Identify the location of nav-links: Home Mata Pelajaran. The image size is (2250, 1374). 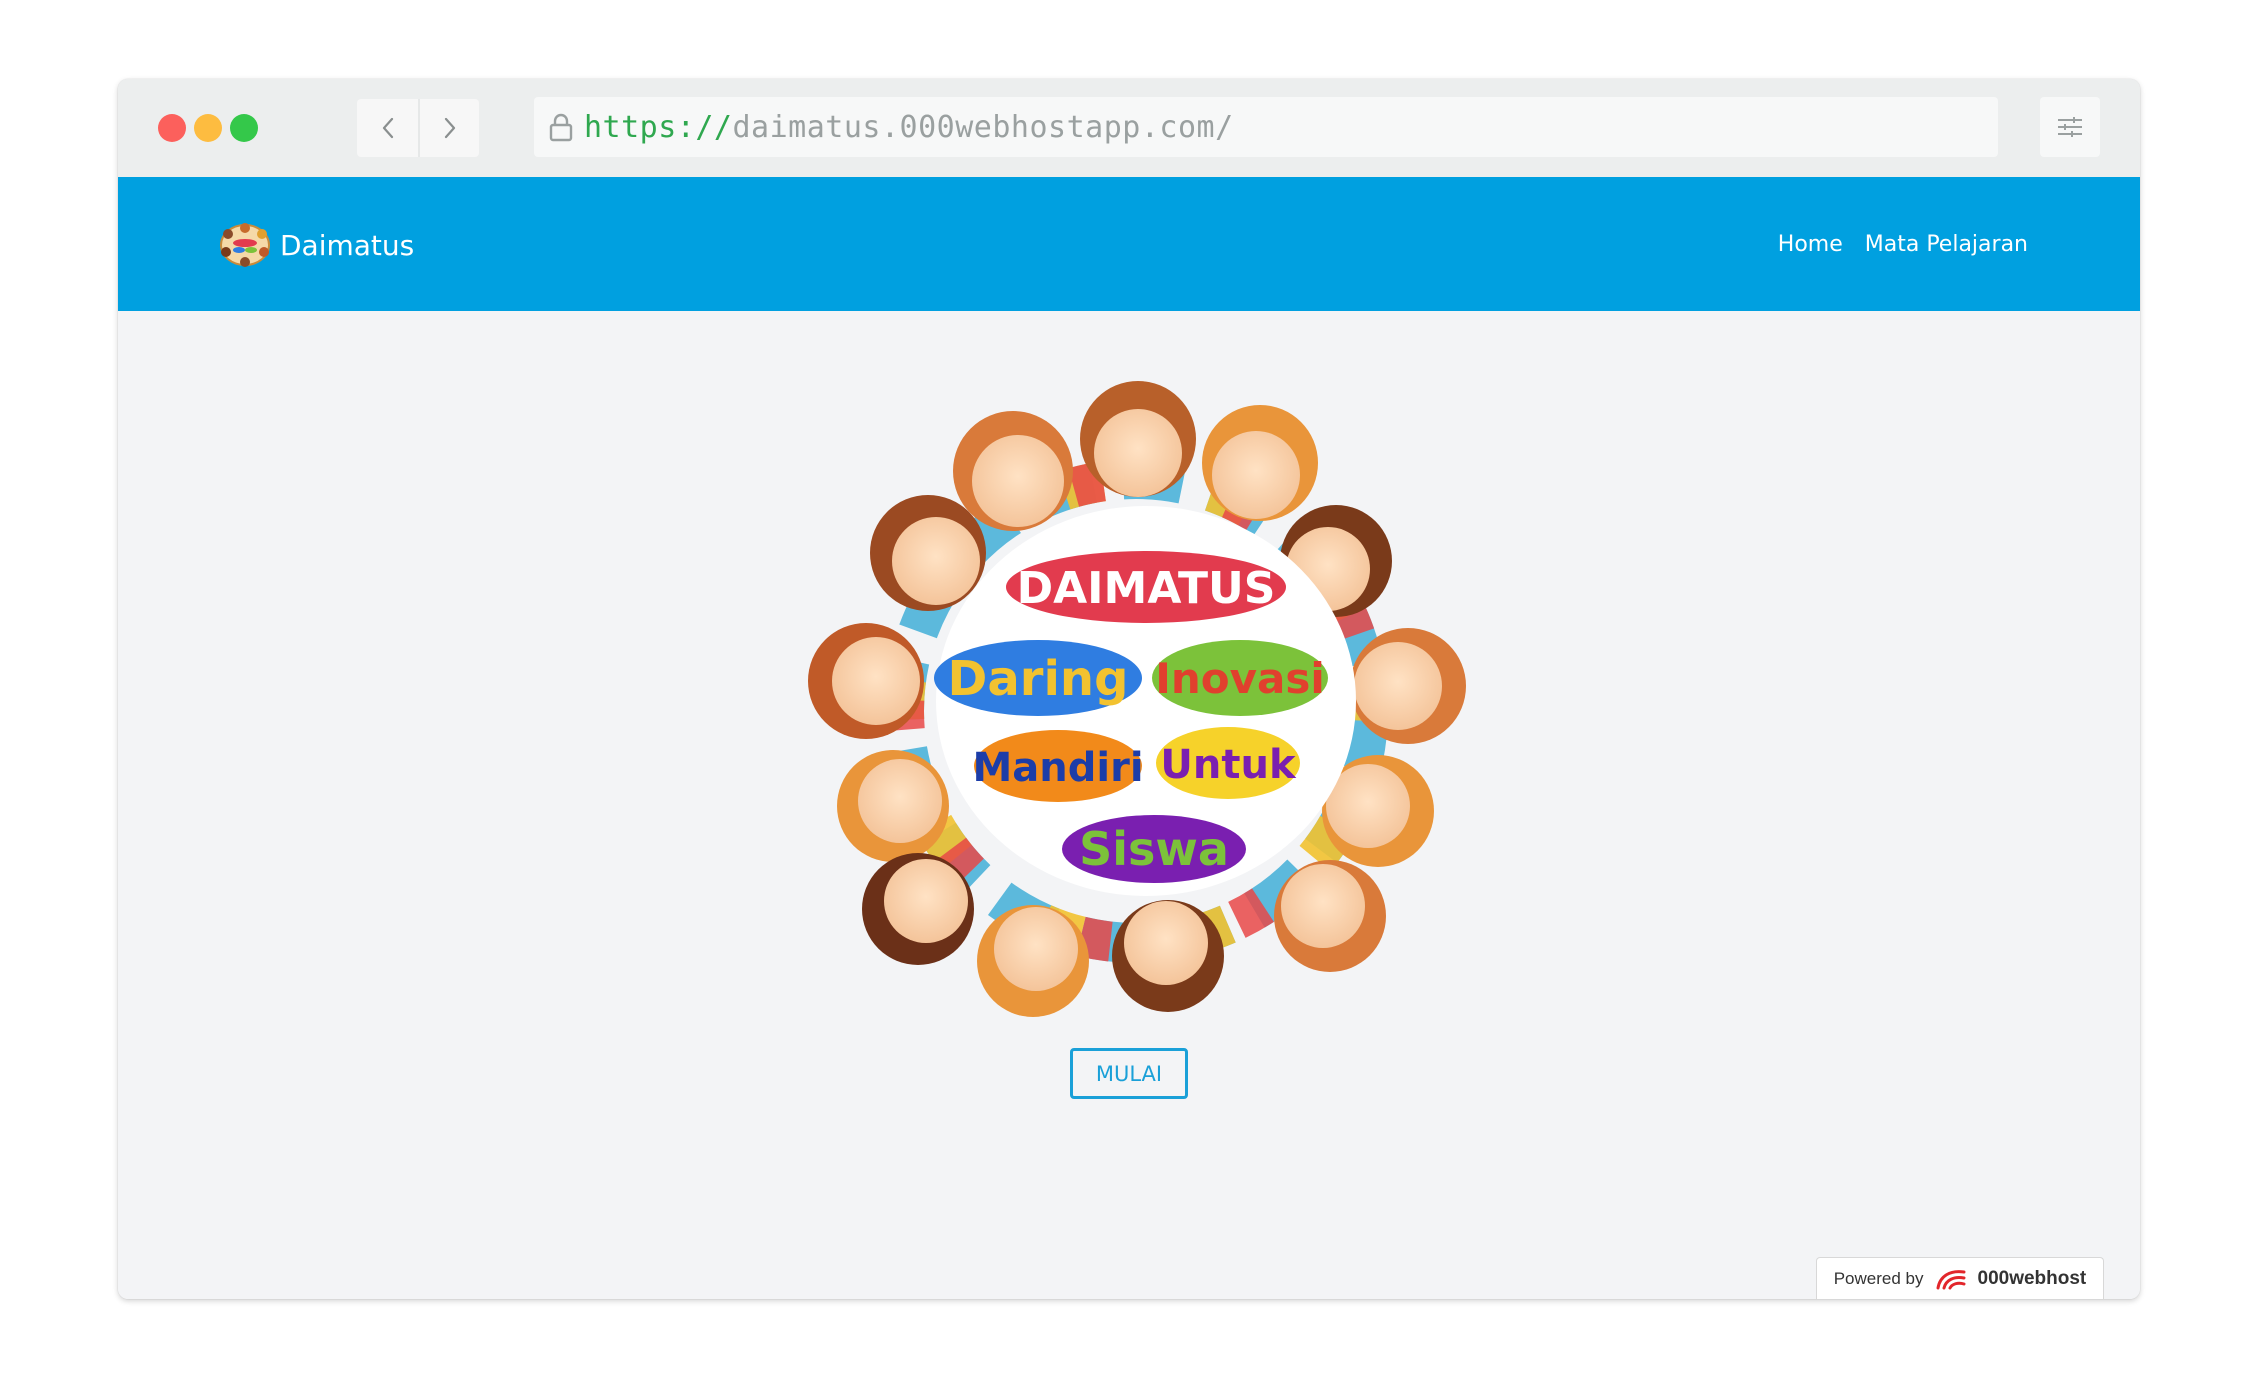
(1903, 244).